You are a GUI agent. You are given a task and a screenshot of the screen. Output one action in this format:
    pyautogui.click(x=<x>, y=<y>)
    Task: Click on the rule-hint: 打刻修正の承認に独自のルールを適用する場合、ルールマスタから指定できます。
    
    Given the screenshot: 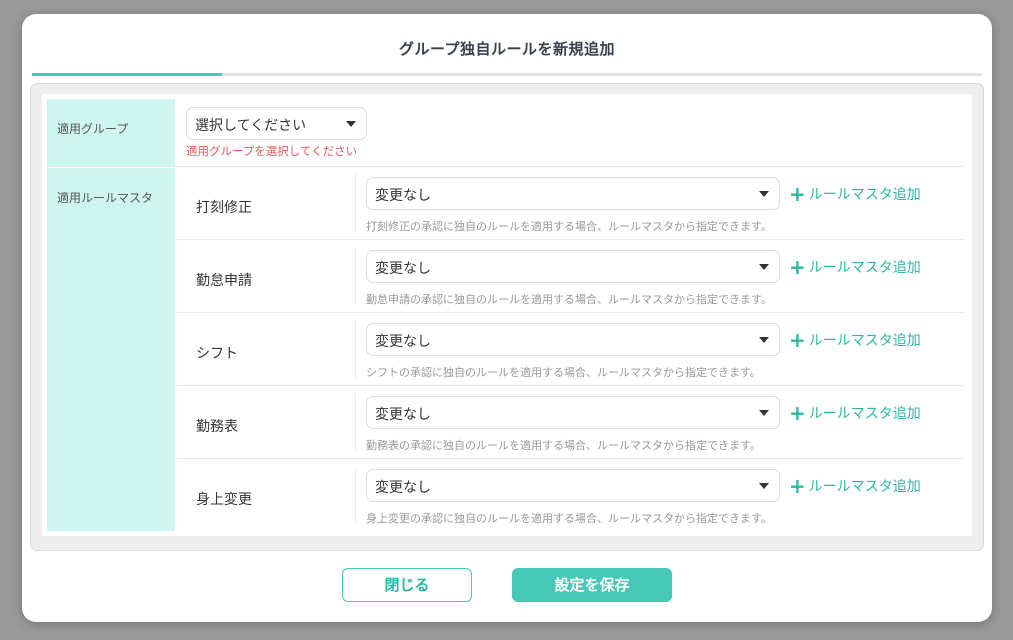 What is the action you would take?
    pyautogui.click(x=569, y=226)
    